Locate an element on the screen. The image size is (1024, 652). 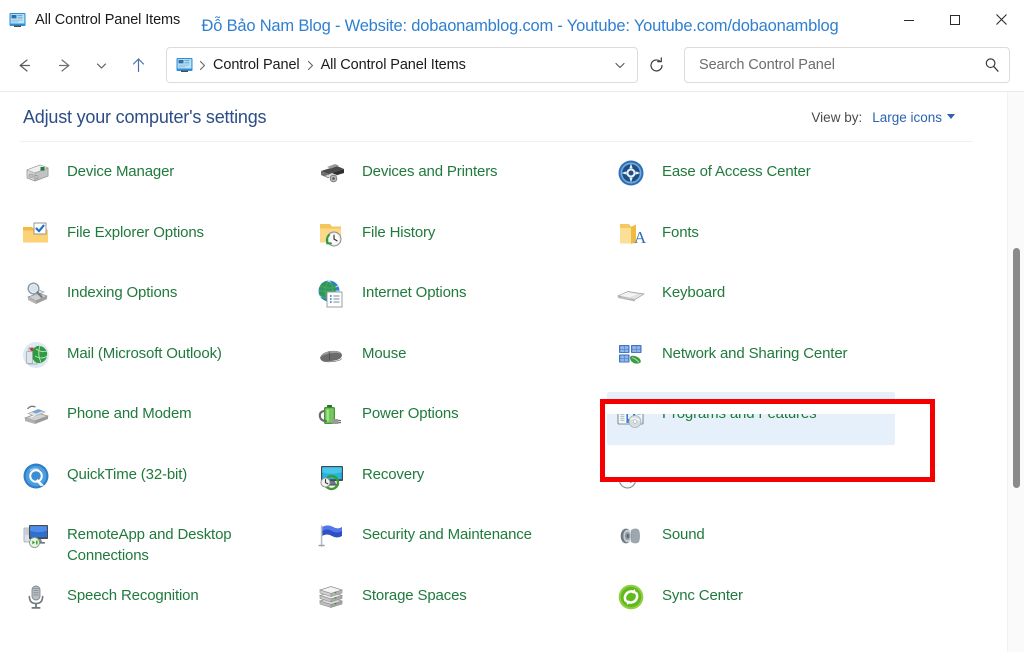
mouse-icon is located at coordinates (331, 355).